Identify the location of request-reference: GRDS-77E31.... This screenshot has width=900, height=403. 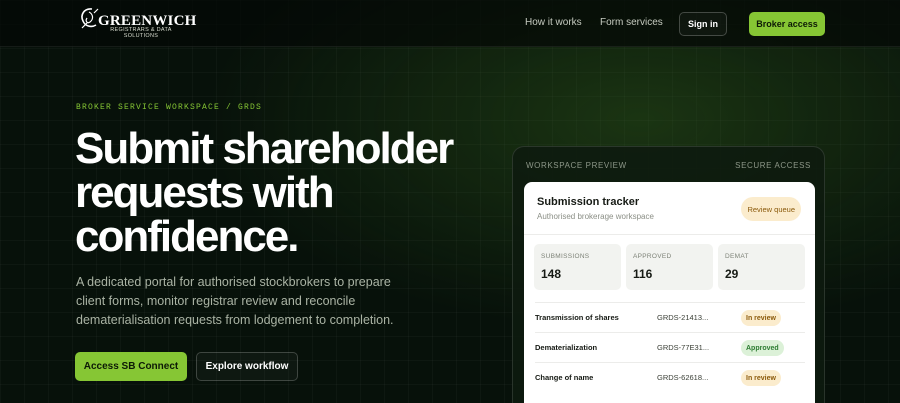
(683, 347).